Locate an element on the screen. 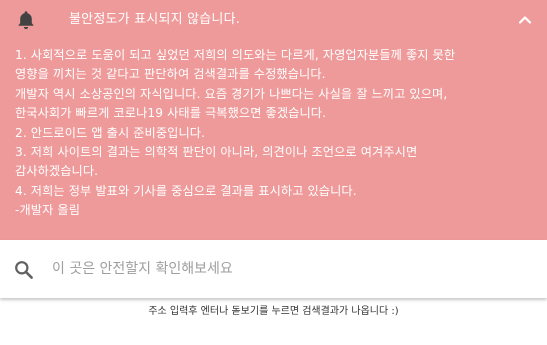 The width and height of the screenshot is (547, 345). notice-line: -개발자 올림 is located at coordinates (48, 210).